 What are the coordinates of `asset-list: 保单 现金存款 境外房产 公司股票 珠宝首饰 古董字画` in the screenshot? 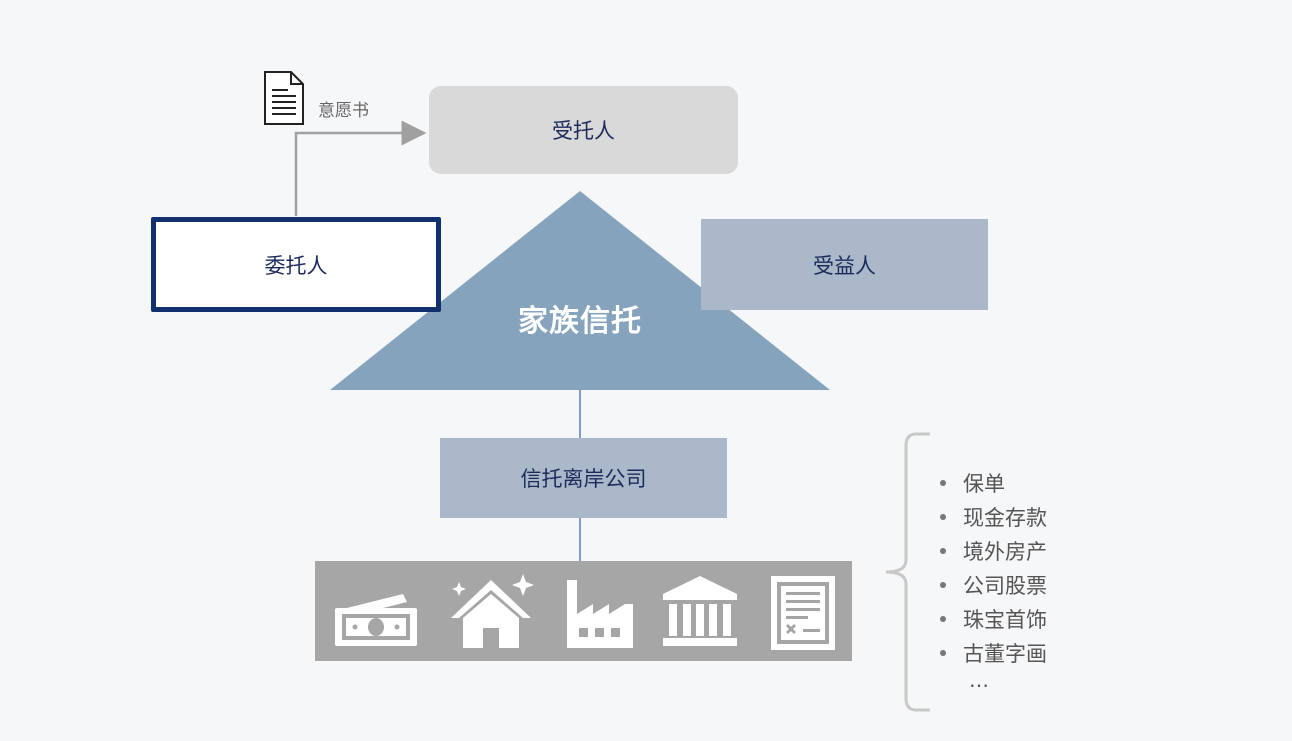 It's located at (993, 569).